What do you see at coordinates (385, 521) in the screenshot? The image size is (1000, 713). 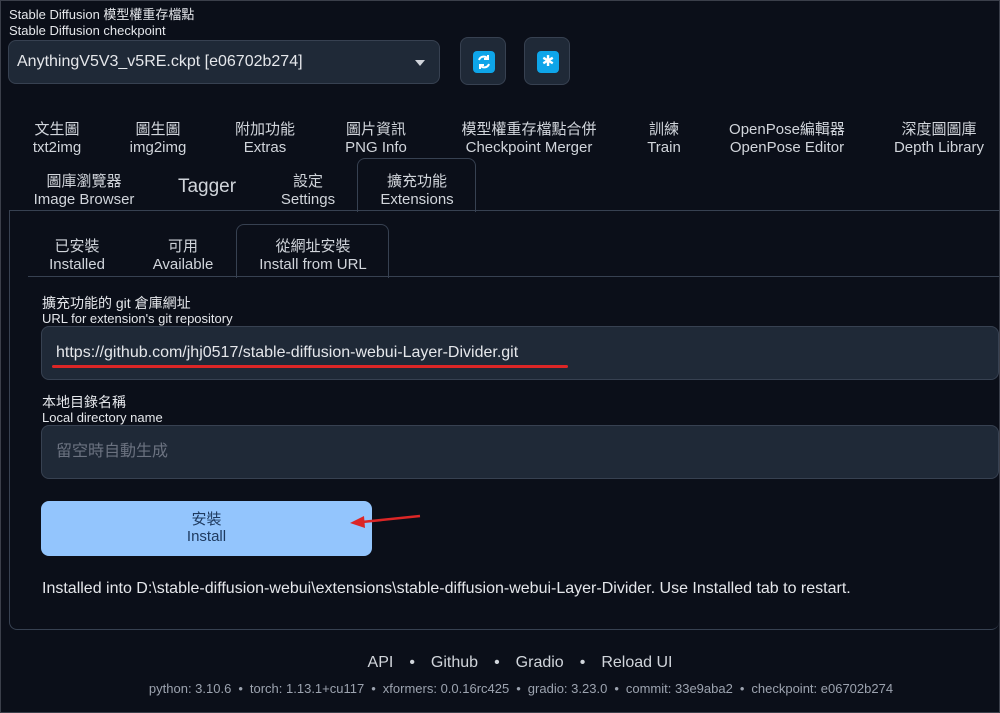 I see `annotation-arrow-icon` at bounding box center [385, 521].